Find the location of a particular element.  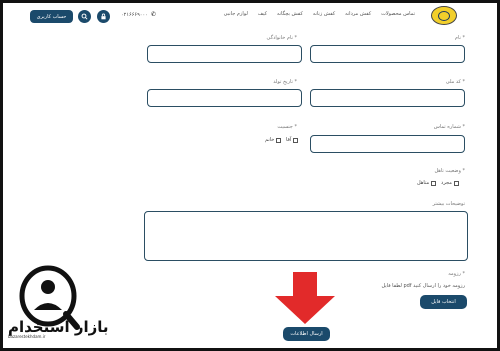

lock-icon is located at coordinates (103, 16).